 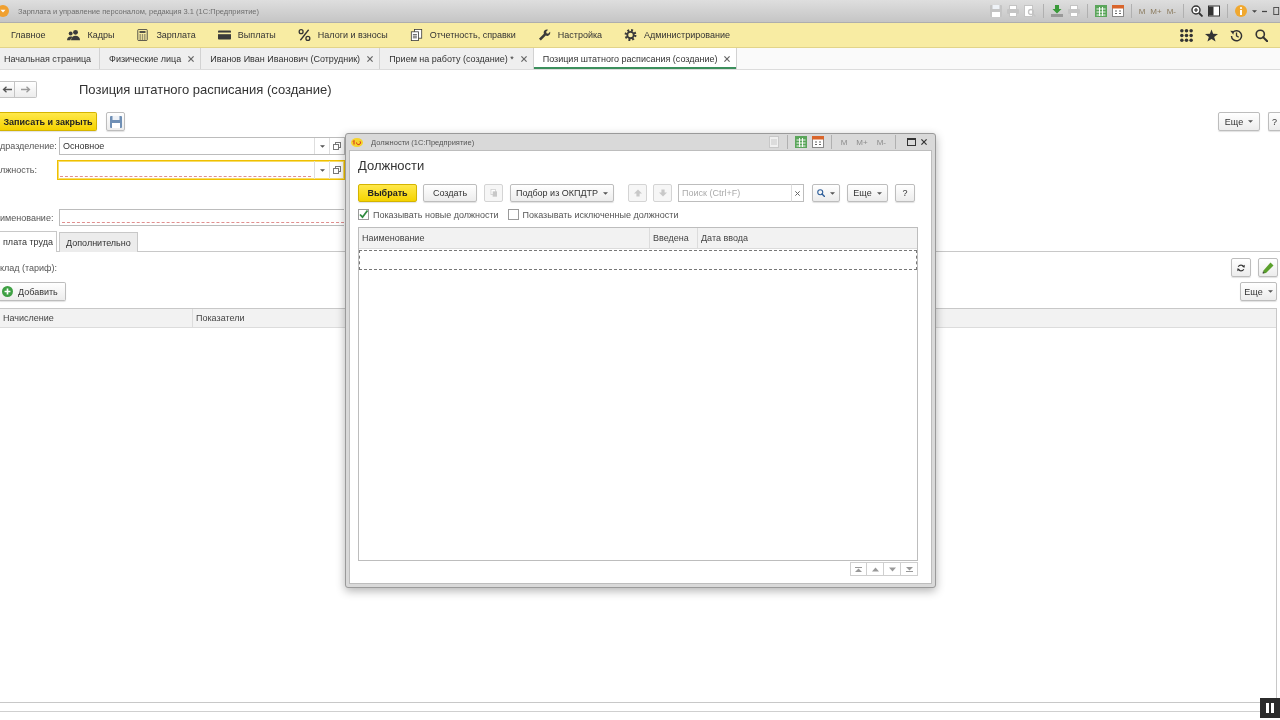 I want to click on dialog-heading: Должности, so click(x=391, y=166).